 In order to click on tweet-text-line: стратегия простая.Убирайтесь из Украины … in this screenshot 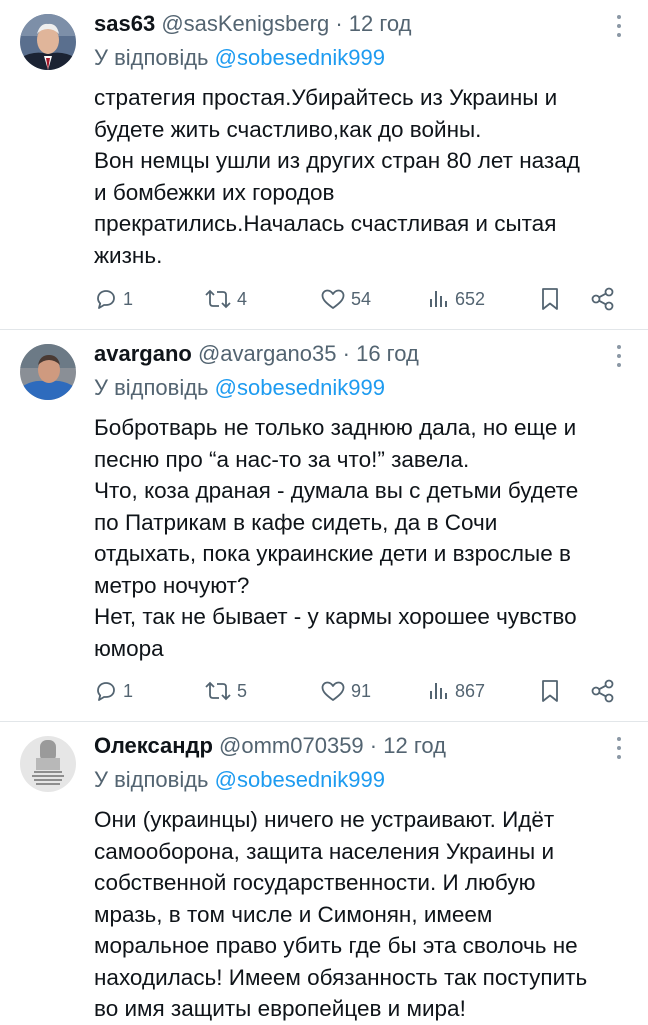, I will do `click(326, 97)`.